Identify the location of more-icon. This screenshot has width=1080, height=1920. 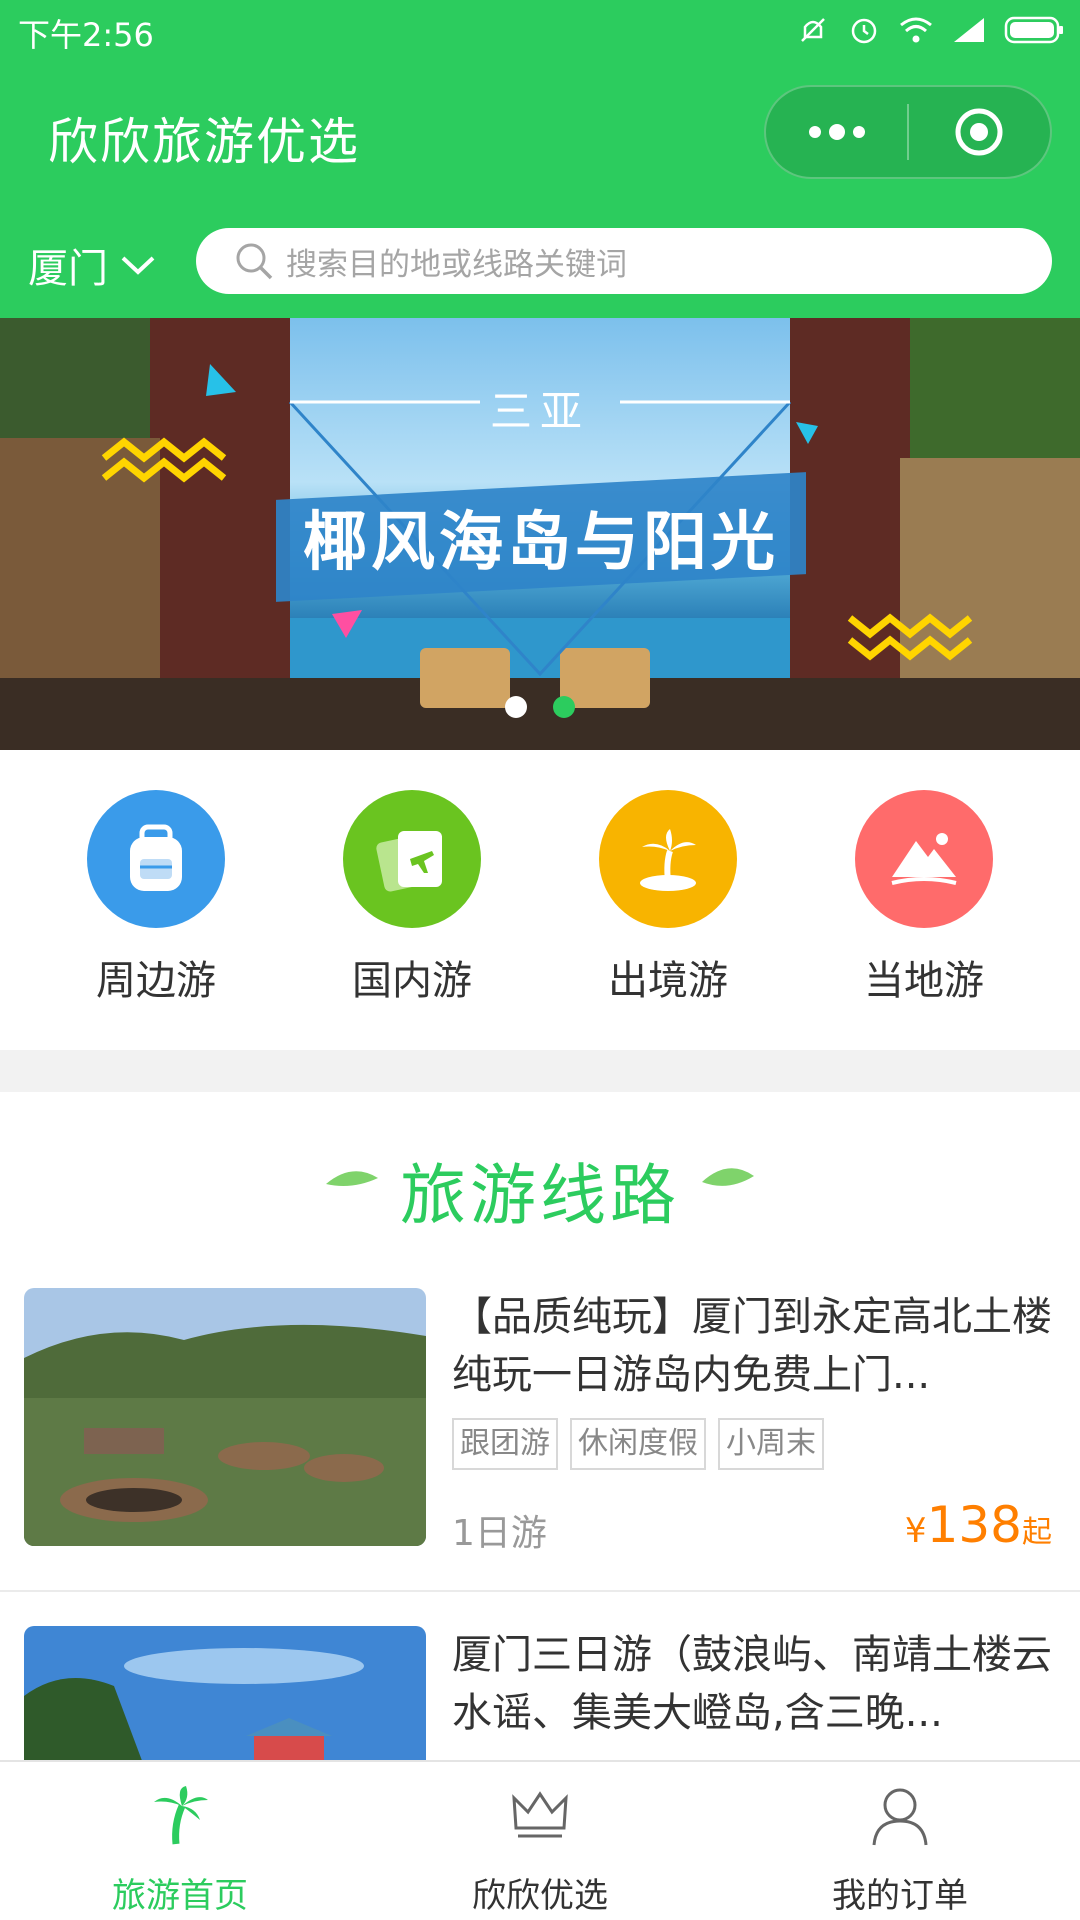
(836, 132).